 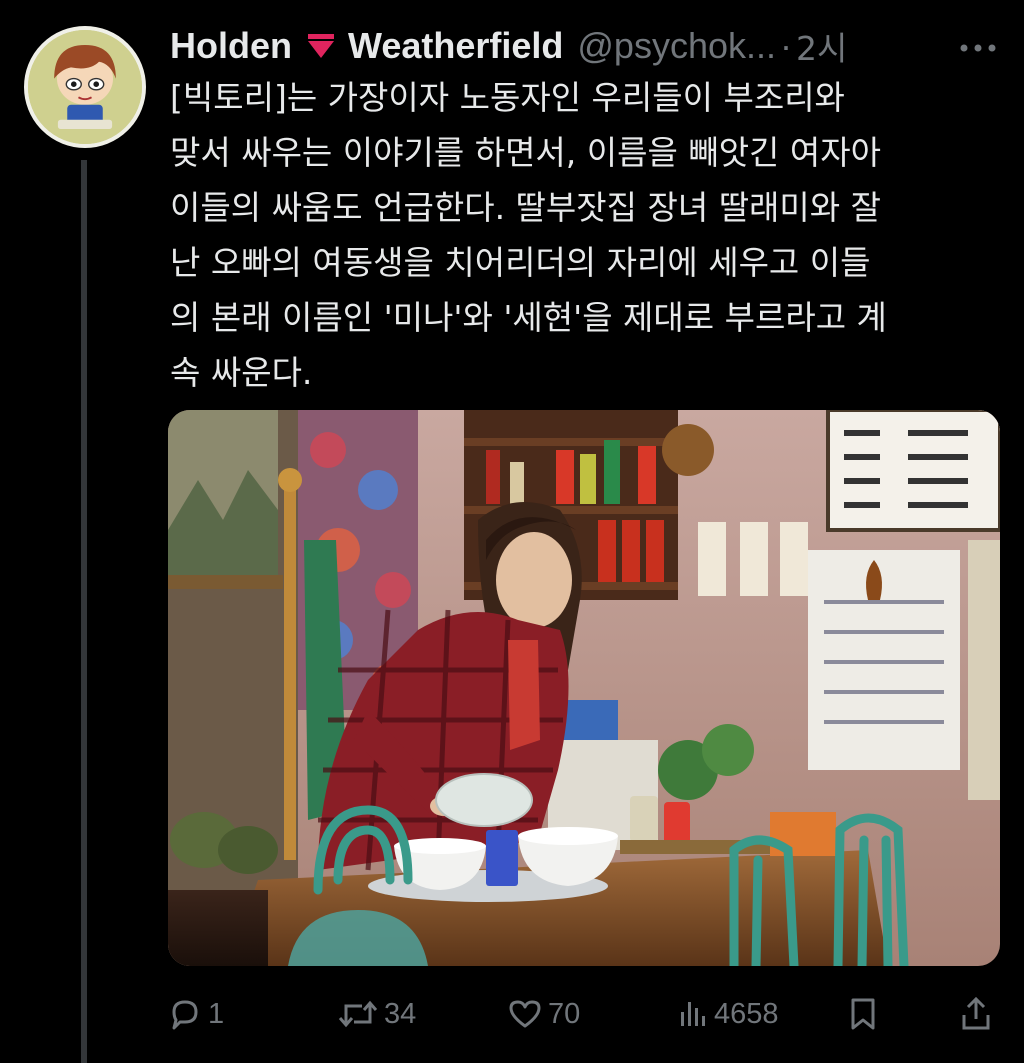 I want to click on retweet-icon, so click(x=358, y=1014).